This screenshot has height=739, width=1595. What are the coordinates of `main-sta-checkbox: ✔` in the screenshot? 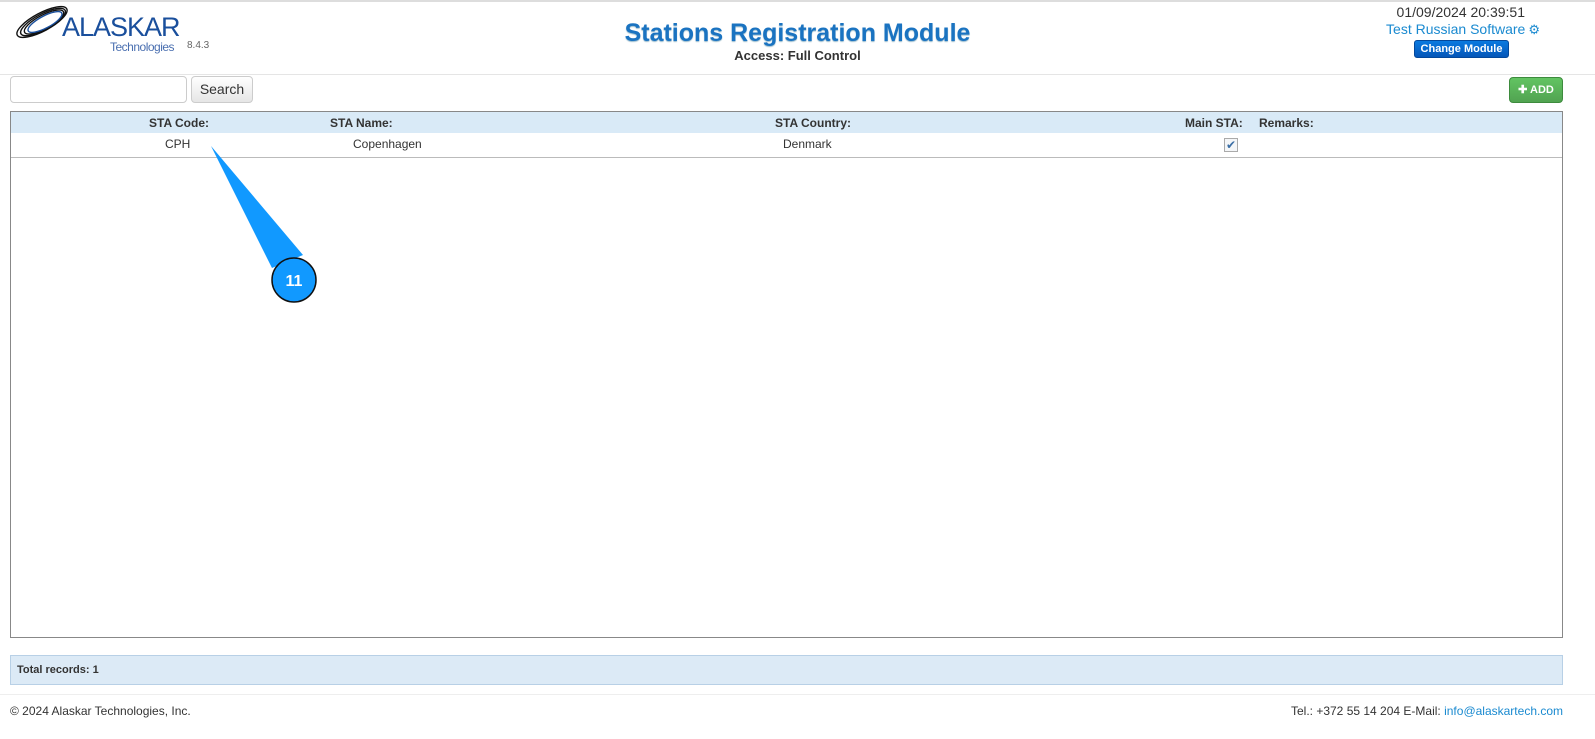 It's located at (1231, 145).